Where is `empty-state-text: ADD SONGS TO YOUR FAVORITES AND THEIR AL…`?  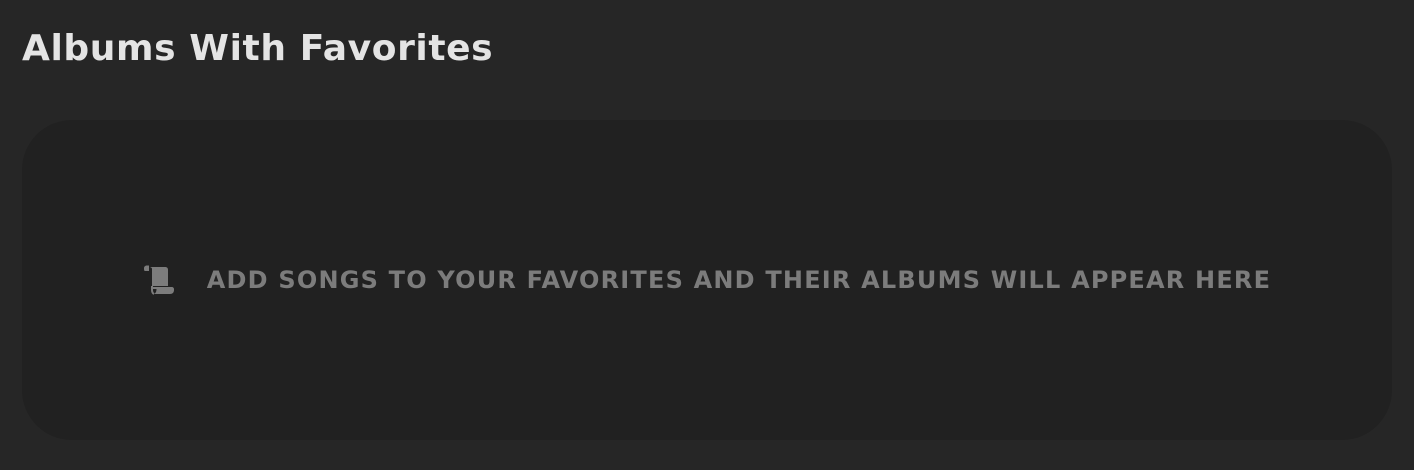 empty-state-text: ADD SONGS TO YOUR FAVORITES AND THEIR AL… is located at coordinates (739, 280).